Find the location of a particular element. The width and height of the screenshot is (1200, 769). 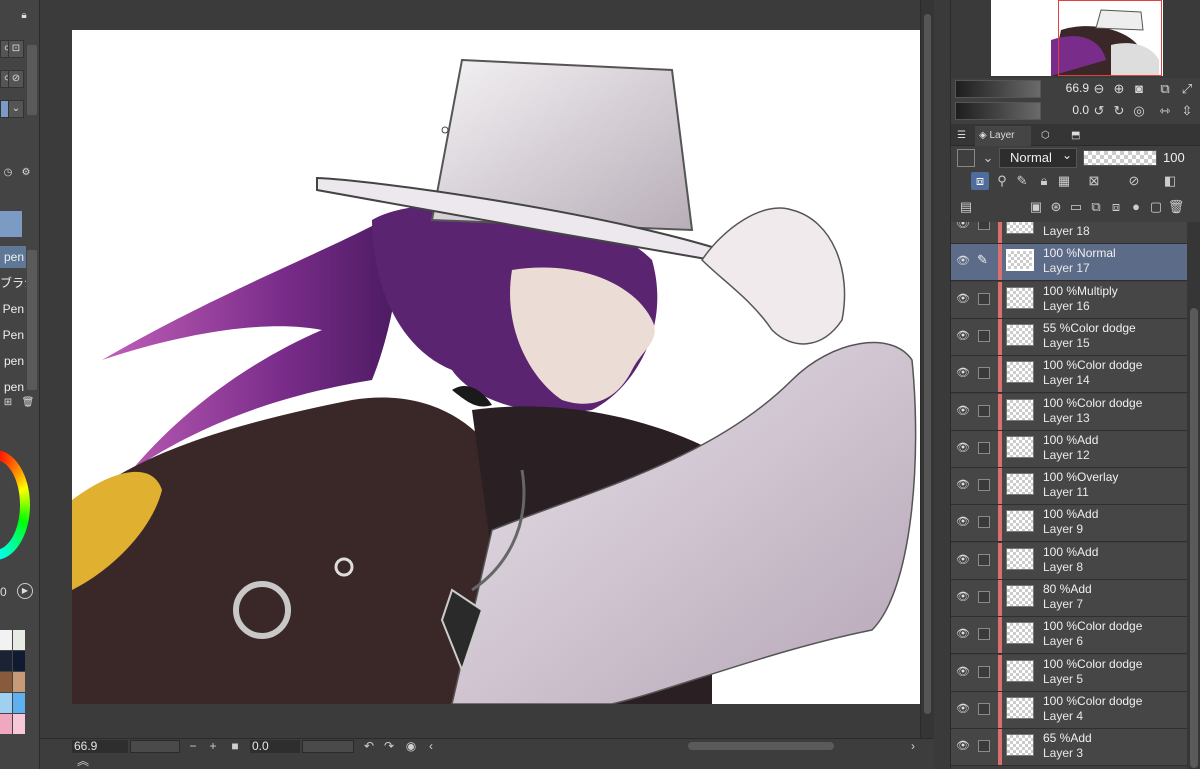

tool-scrollbar is located at coordinates (32, 80).